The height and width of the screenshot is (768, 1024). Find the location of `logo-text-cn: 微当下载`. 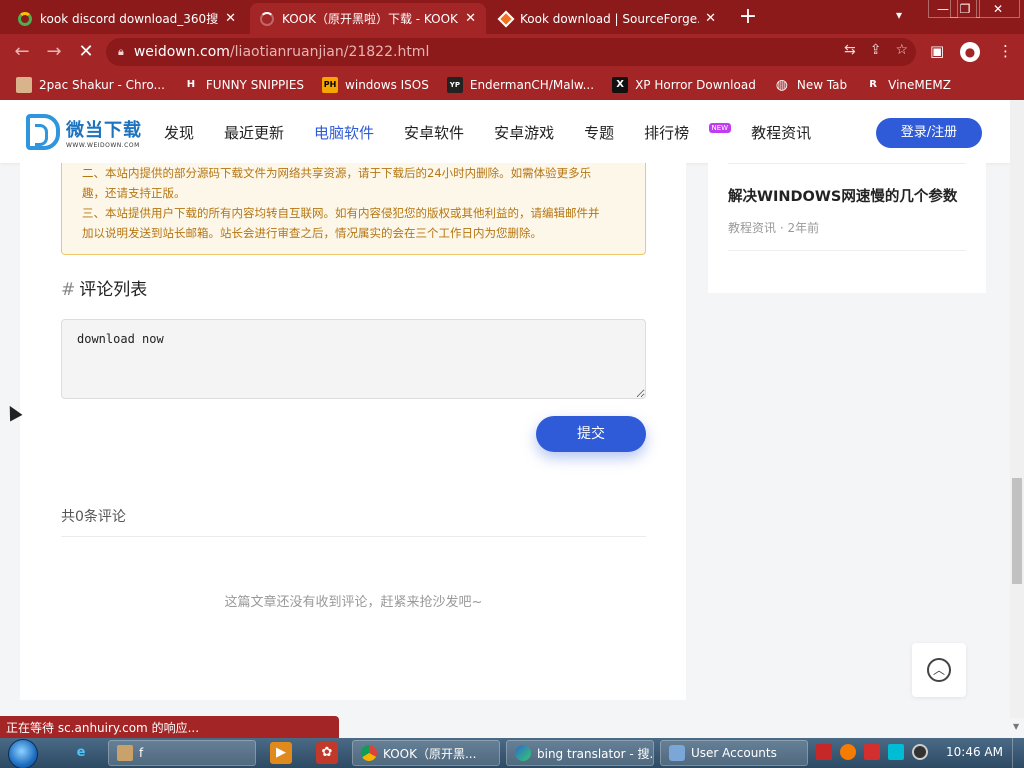

logo-text-cn: 微当下载 is located at coordinates (104, 130).